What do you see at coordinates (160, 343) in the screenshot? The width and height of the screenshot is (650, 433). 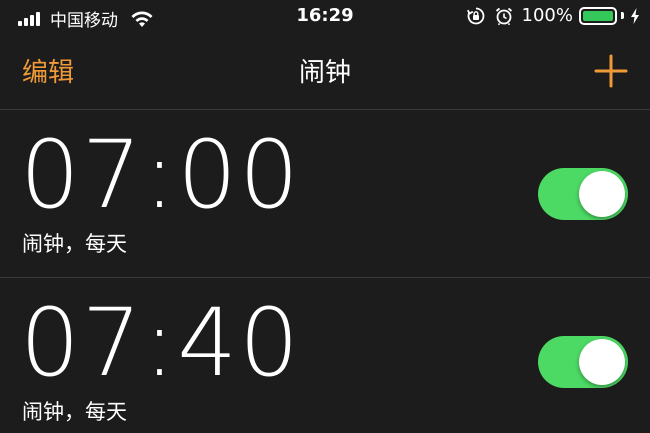 I see `alarm-time: 07:40` at bounding box center [160, 343].